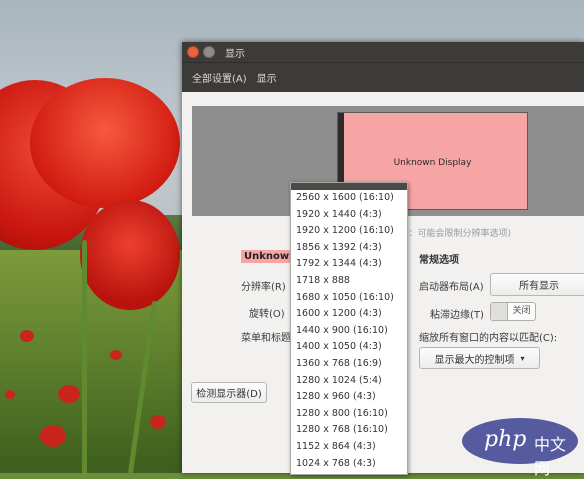  Describe the element at coordinates (267, 314) in the screenshot. I see `rotation-label: 旋转(O)` at that location.